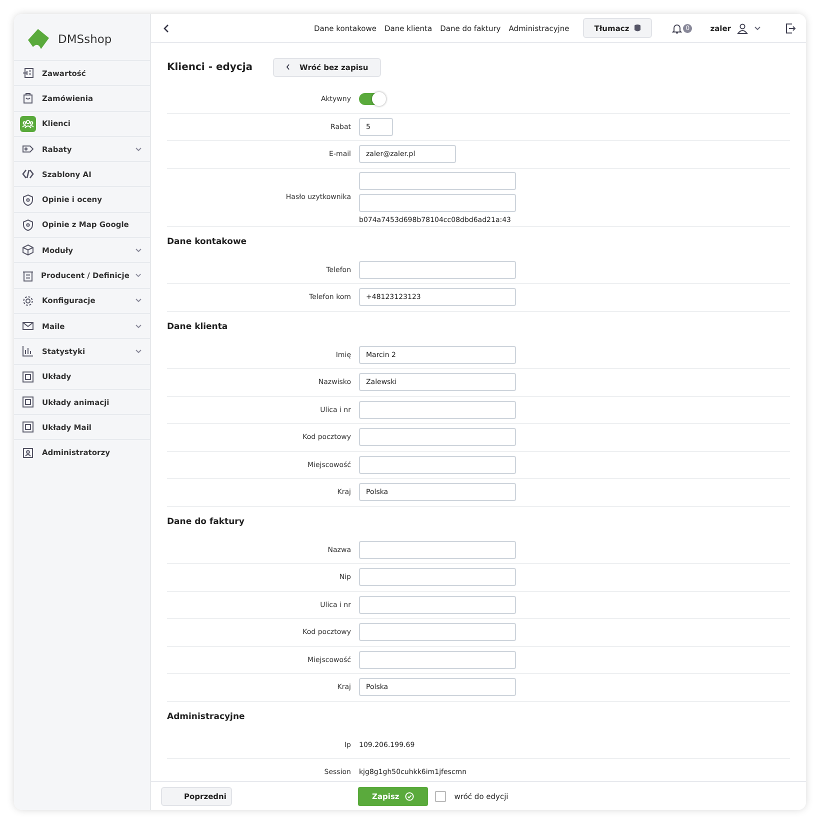  I want to click on logo-icon, so click(38, 39).